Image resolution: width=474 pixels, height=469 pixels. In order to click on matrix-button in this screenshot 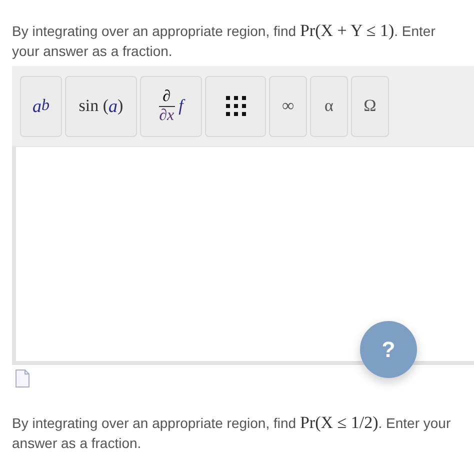, I will do `click(235, 106)`.